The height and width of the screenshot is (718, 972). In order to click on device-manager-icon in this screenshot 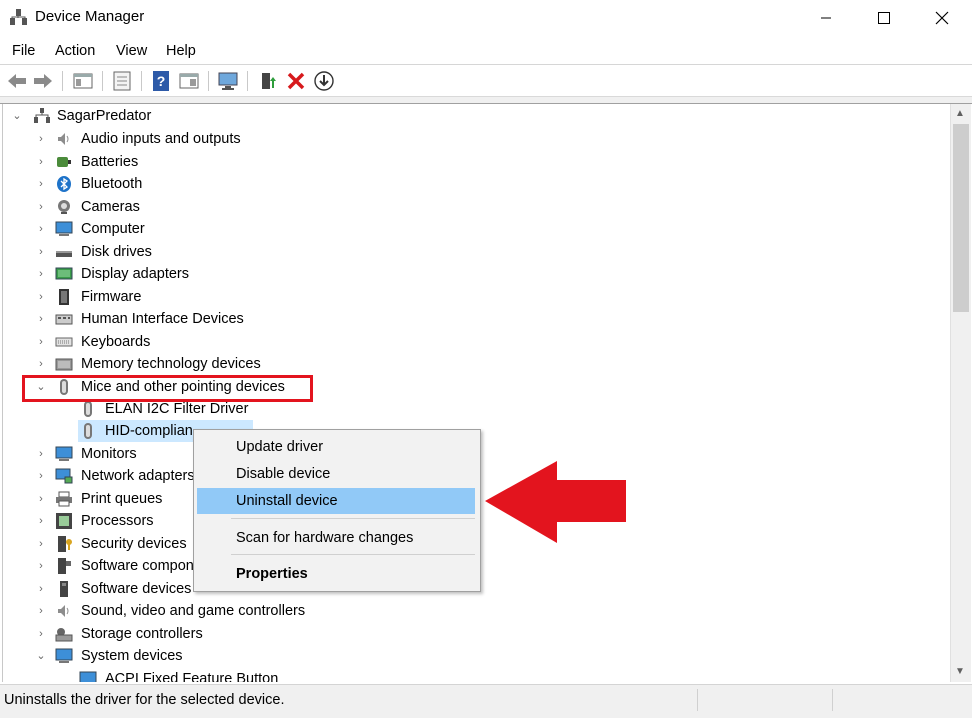, I will do `click(18, 17)`.